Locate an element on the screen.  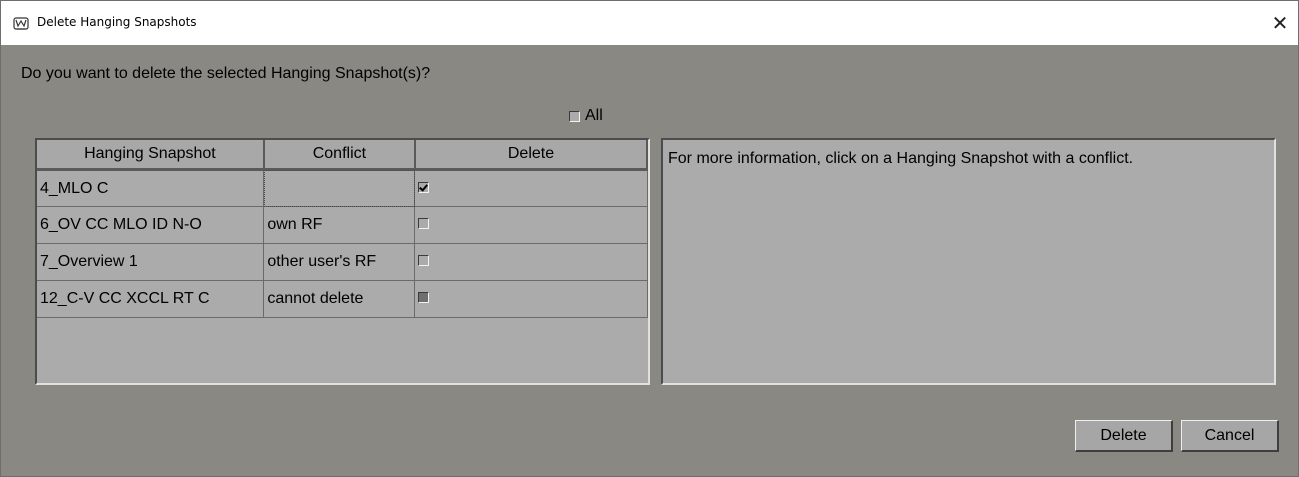
table-row: 4_MLO C is located at coordinates (342, 188).